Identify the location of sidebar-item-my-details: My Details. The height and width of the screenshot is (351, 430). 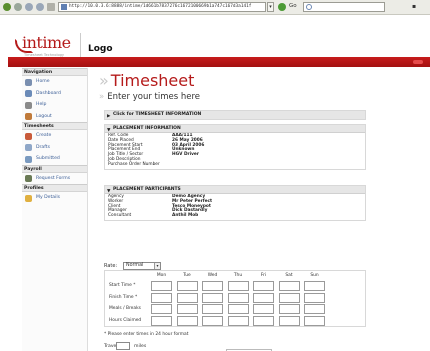
(54, 198).